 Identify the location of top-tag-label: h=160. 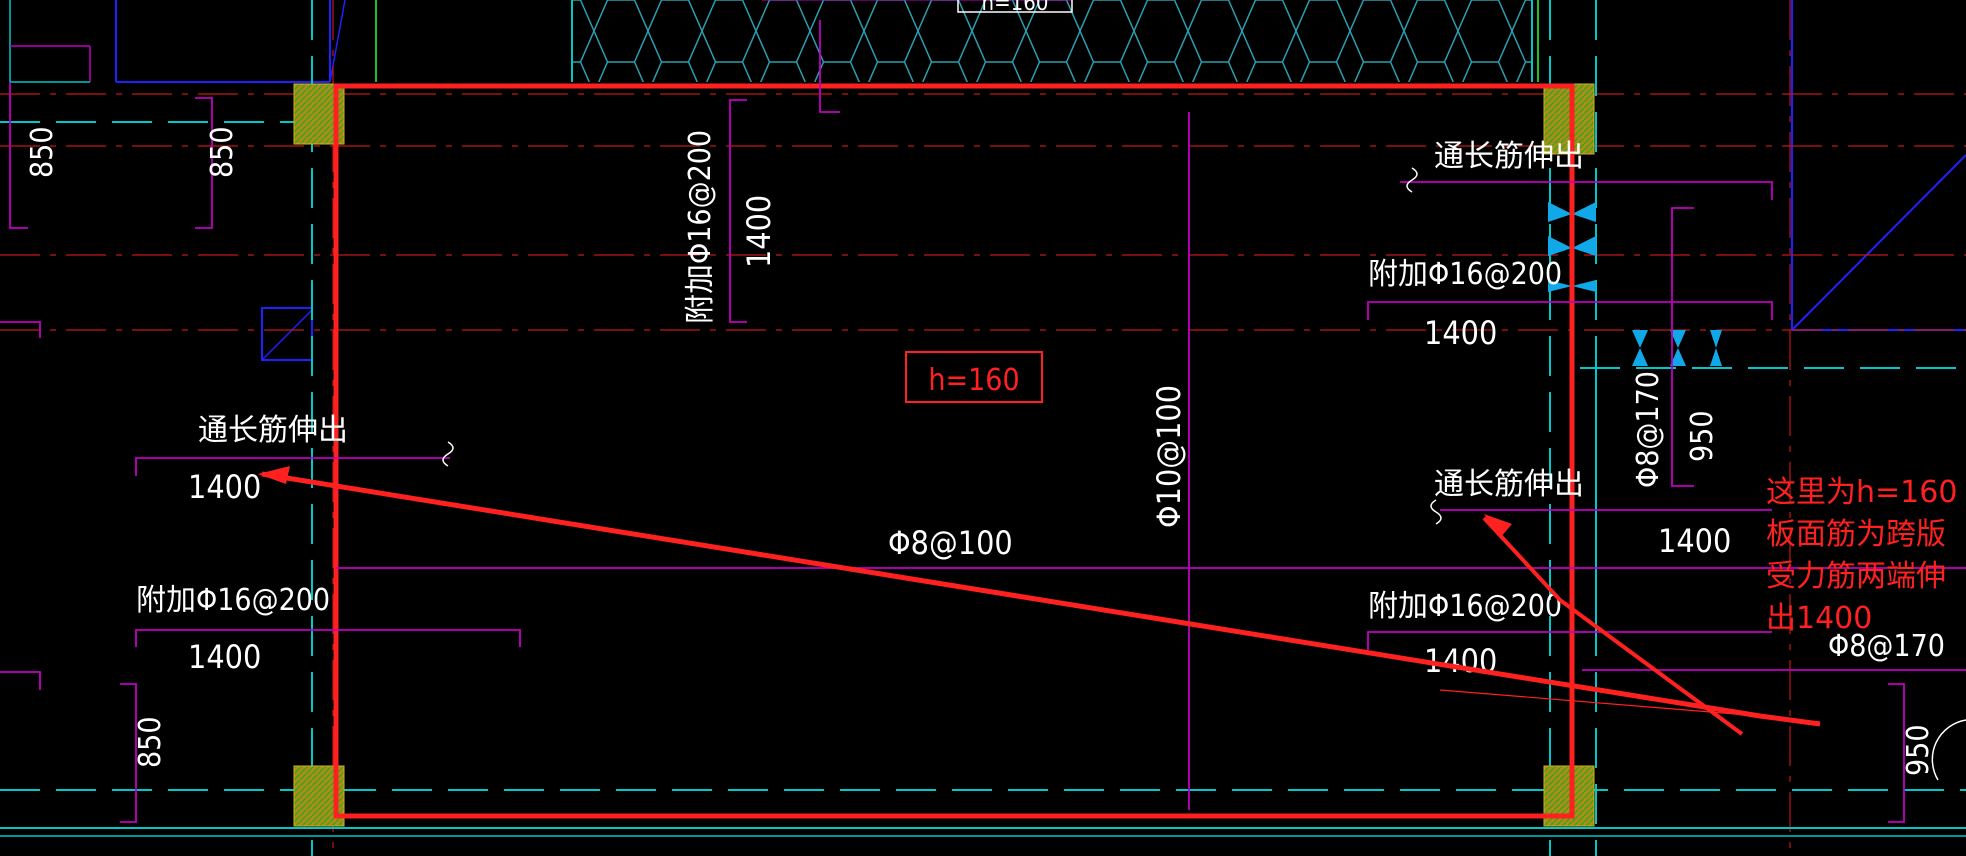
(1015, 8).